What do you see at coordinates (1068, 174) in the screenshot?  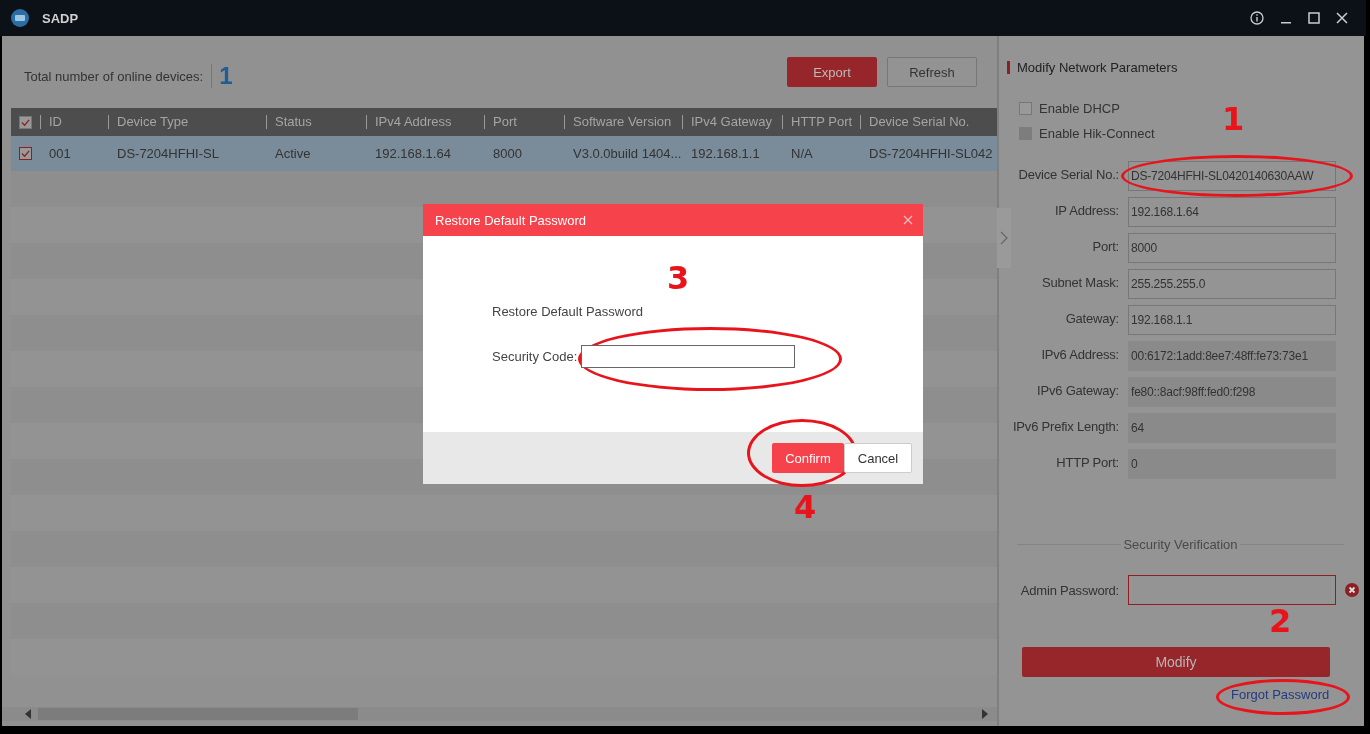 I see `field-label: Device Serial No.:` at bounding box center [1068, 174].